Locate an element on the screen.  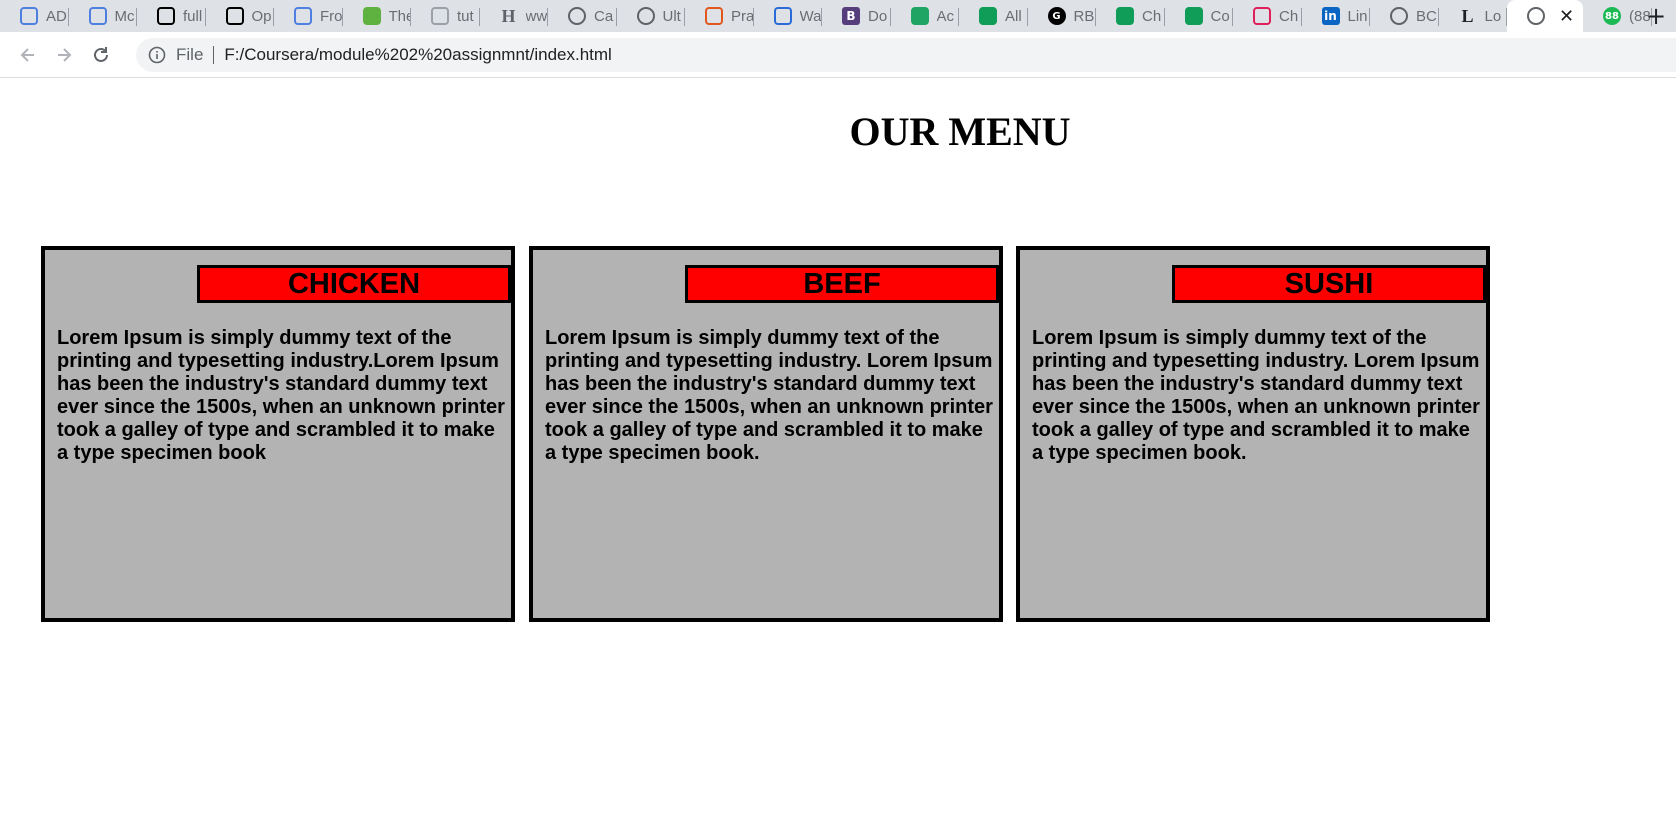
browser-tab: in Lin is located at coordinates (1336, 16).